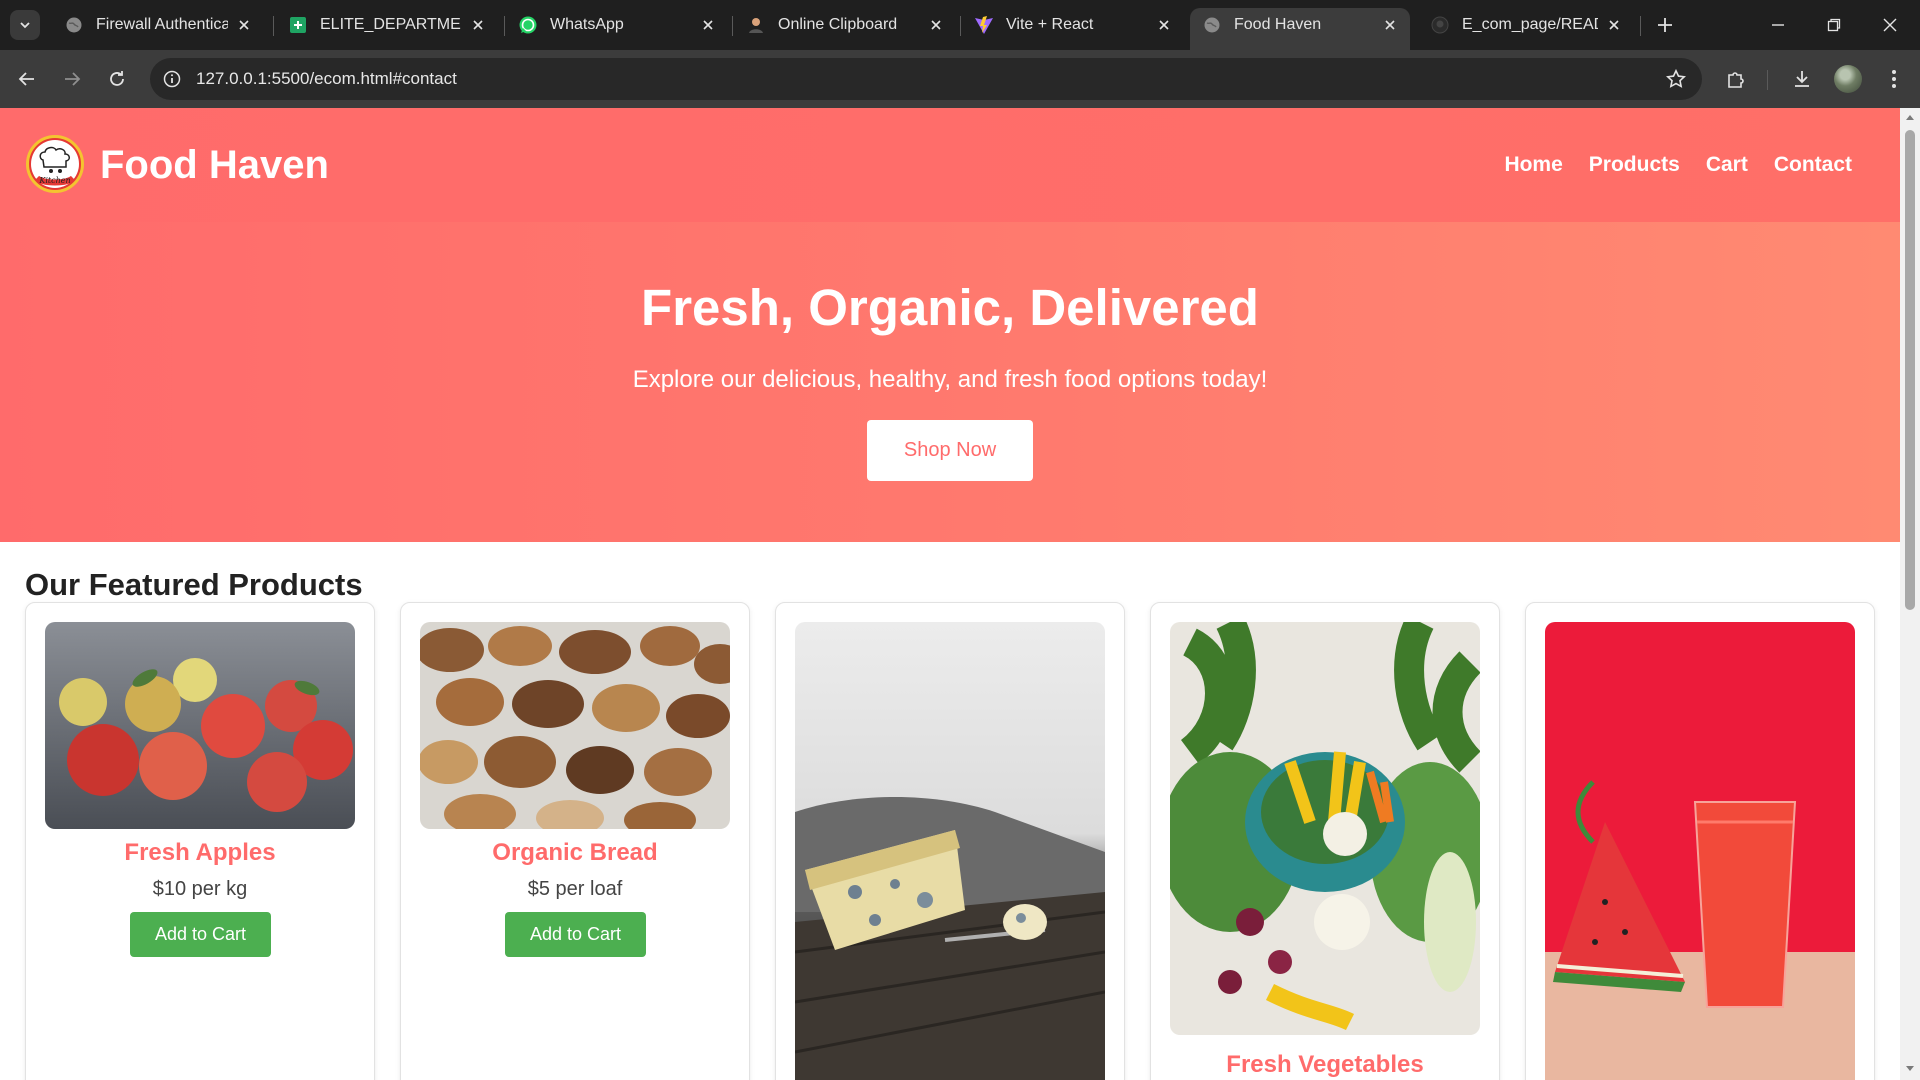 The width and height of the screenshot is (1920, 1080). What do you see at coordinates (54, 180) in the screenshot?
I see `logo-text: Kitchen` at bounding box center [54, 180].